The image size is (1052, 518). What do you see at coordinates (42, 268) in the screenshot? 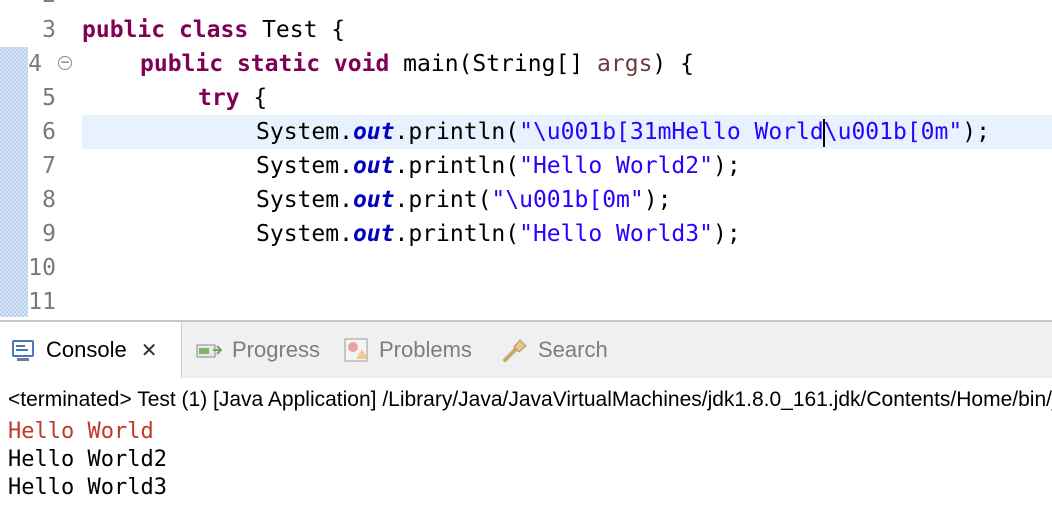
I see `line-number: 10` at bounding box center [42, 268].